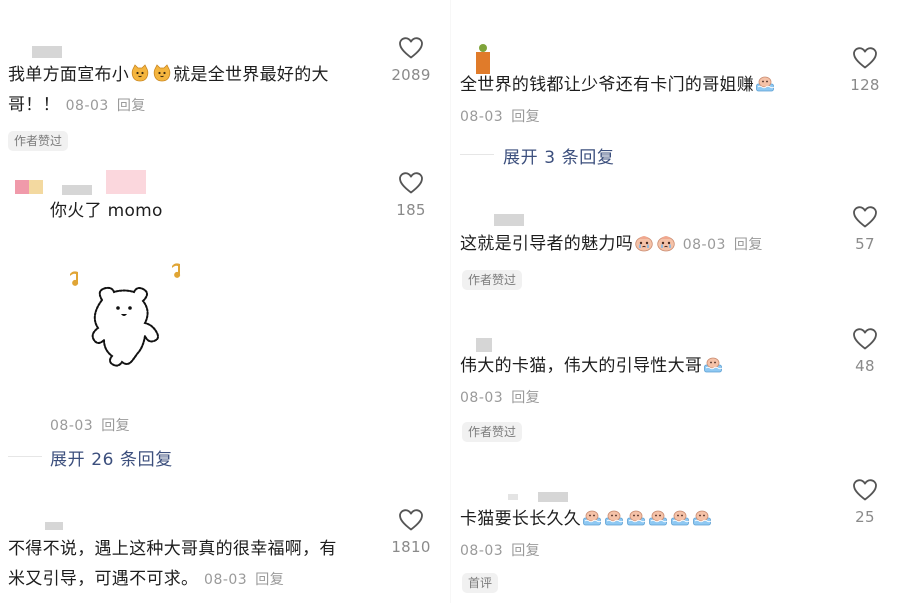  What do you see at coordinates (558, 155) in the screenshot?
I see `expand-replies-button: 展开 3 条回复` at bounding box center [558, 155].